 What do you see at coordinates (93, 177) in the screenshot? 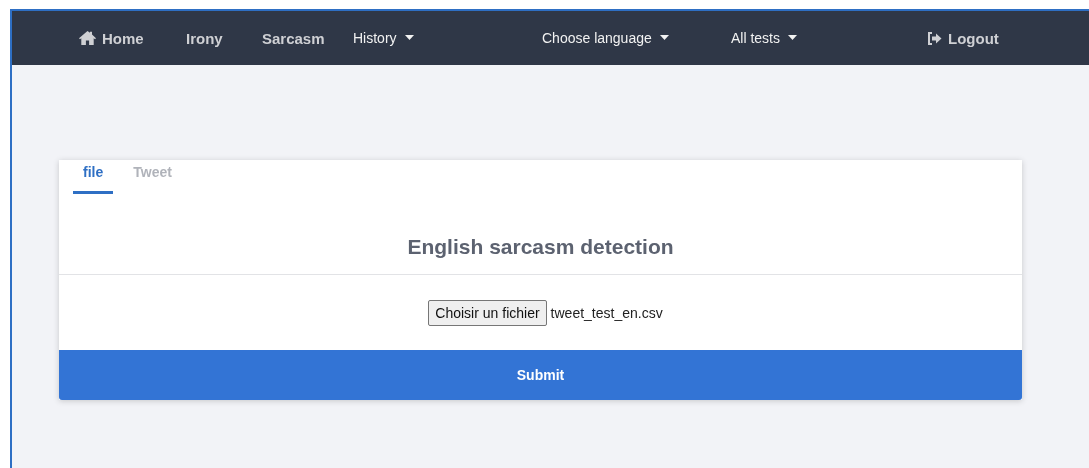
I see `tab: file` at bounding box center [93, 177].